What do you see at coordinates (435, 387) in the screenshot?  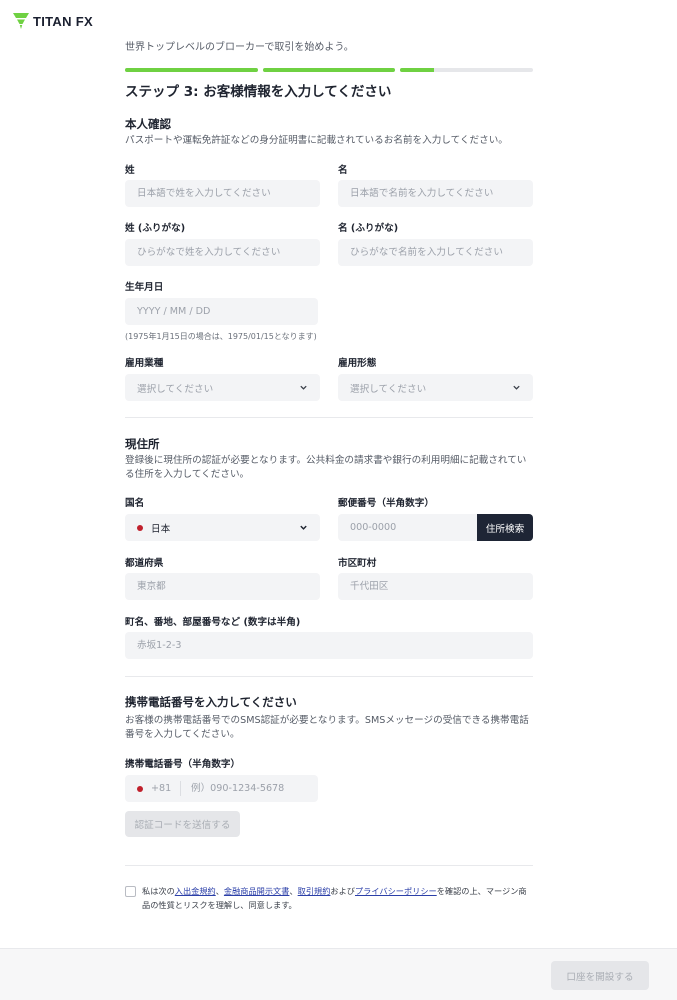 I see `employment-select: 選択してください` at bounding box center [435, 387].